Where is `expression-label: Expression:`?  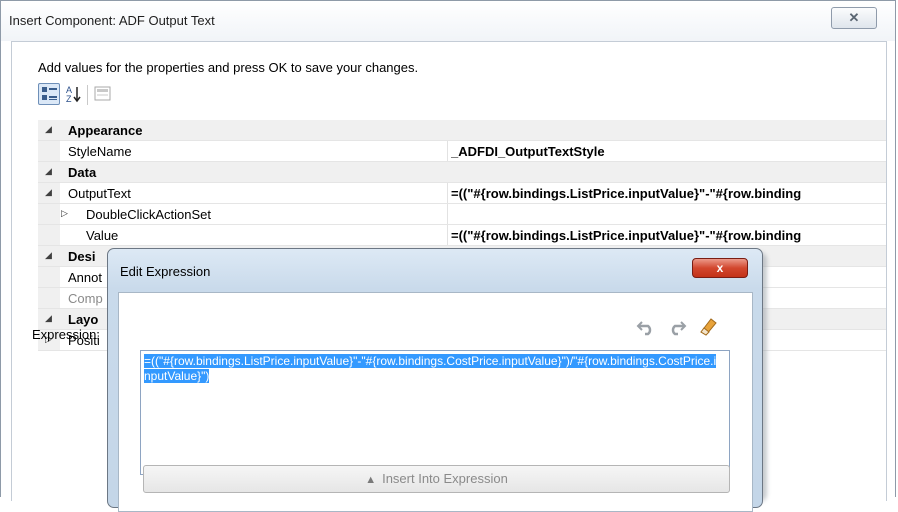
expression-label: Expression: is located at coordinates (66, 334).